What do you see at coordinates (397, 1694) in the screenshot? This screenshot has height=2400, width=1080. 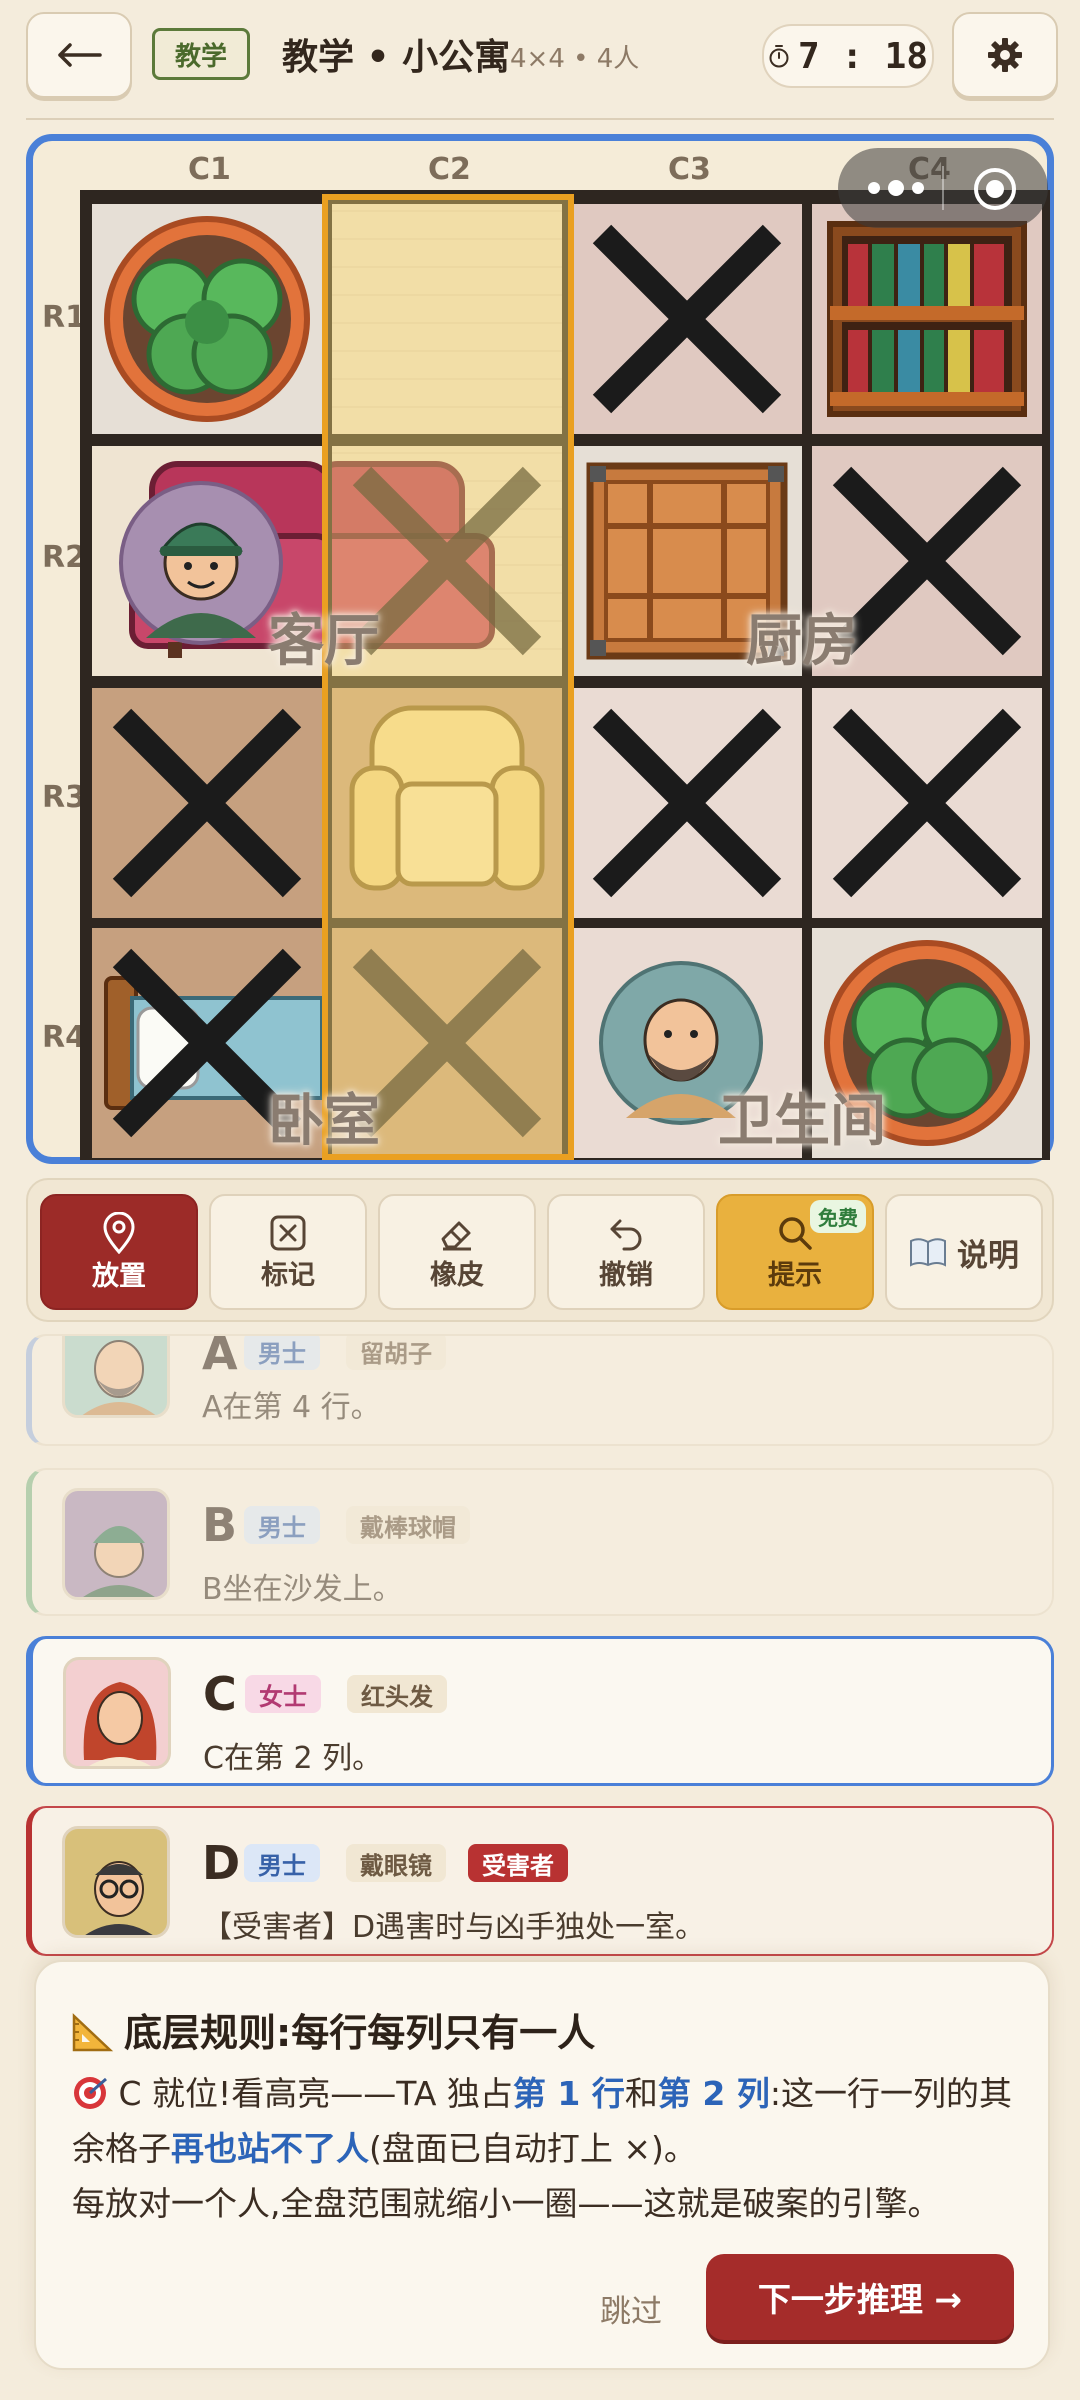 I see `trait-chip: 红头发` at bounding box center [397, 1694].